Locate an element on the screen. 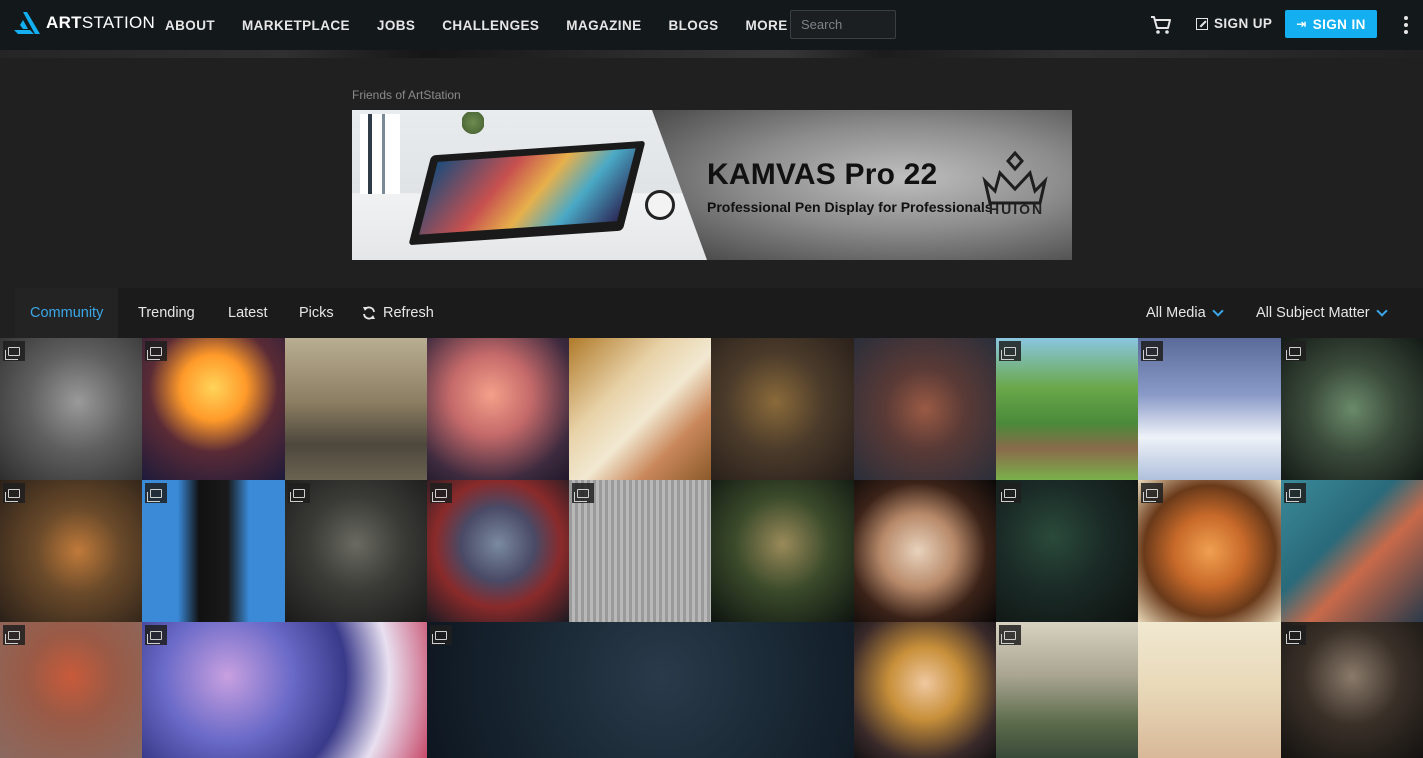 Image resolution: width=1423 pixels, height=758 pixels. tab-picks: Picks is located at coordinates (316, 313).